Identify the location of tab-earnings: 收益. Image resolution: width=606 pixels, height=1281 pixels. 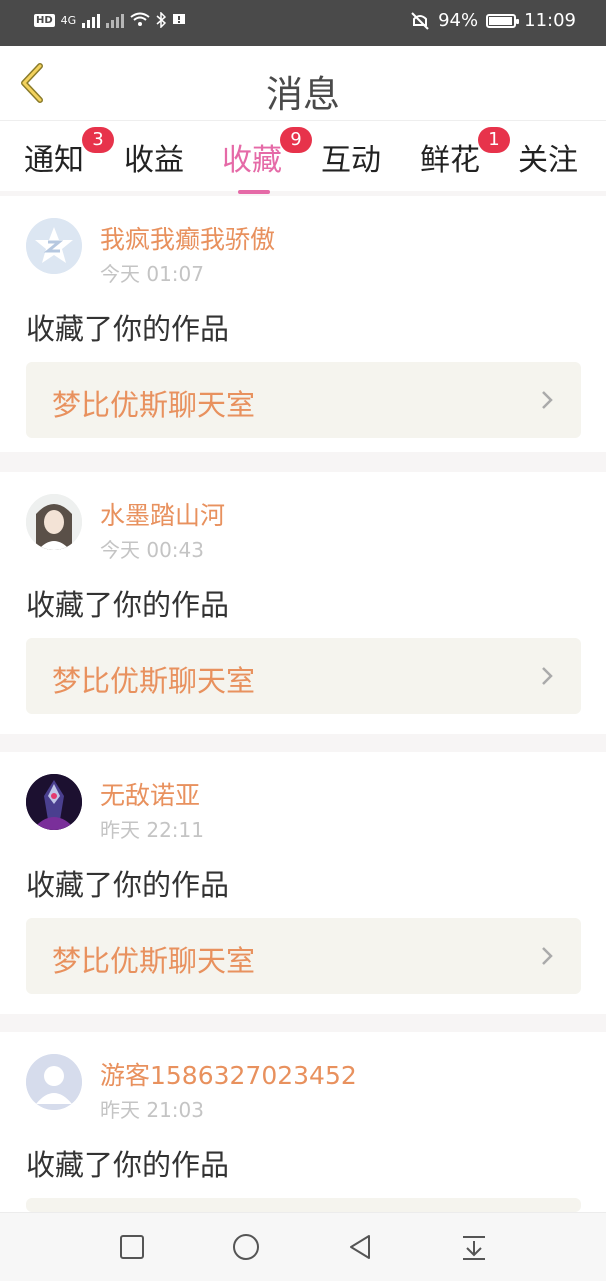
(154, 157).